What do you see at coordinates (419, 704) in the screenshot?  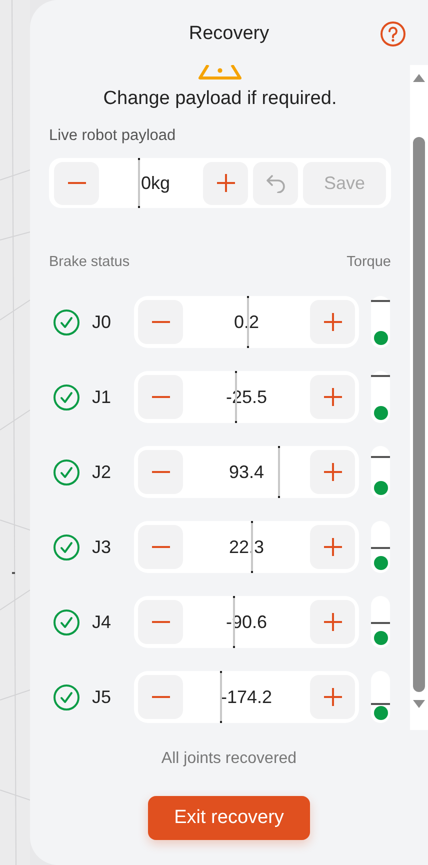 I see `scroll-down-icon` at bounding box center [419, 704].